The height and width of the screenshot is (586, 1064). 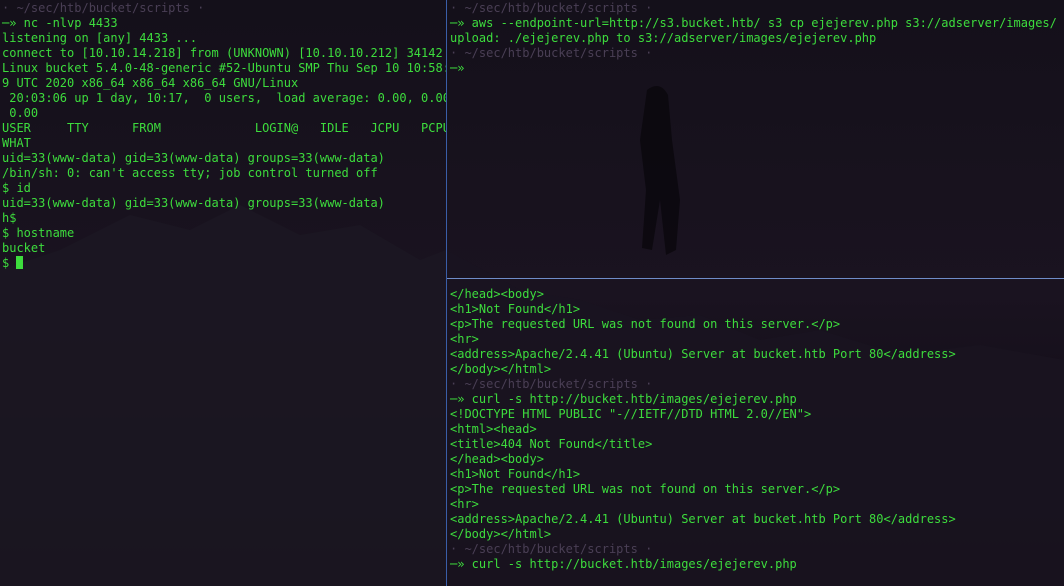 What do you see at coordinates (20, 262) in the screenshot?
I see `terminal-cursor` at bounding box center [20, 262].